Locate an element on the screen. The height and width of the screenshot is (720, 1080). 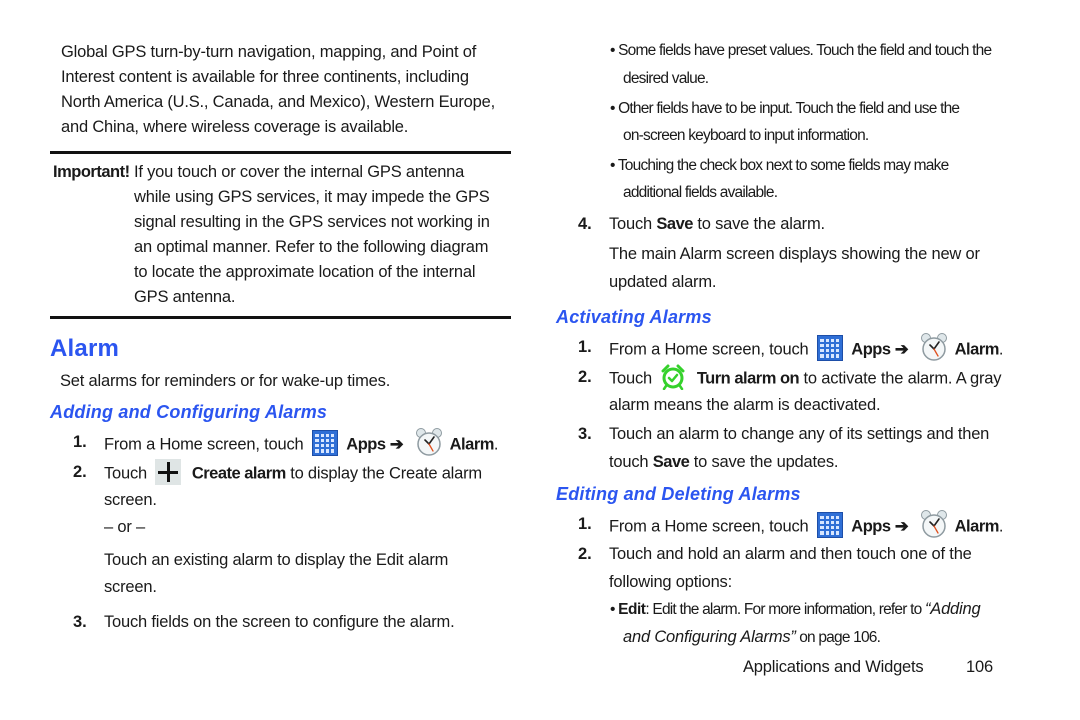
divider-bottom is located at coordinates (280, 317).